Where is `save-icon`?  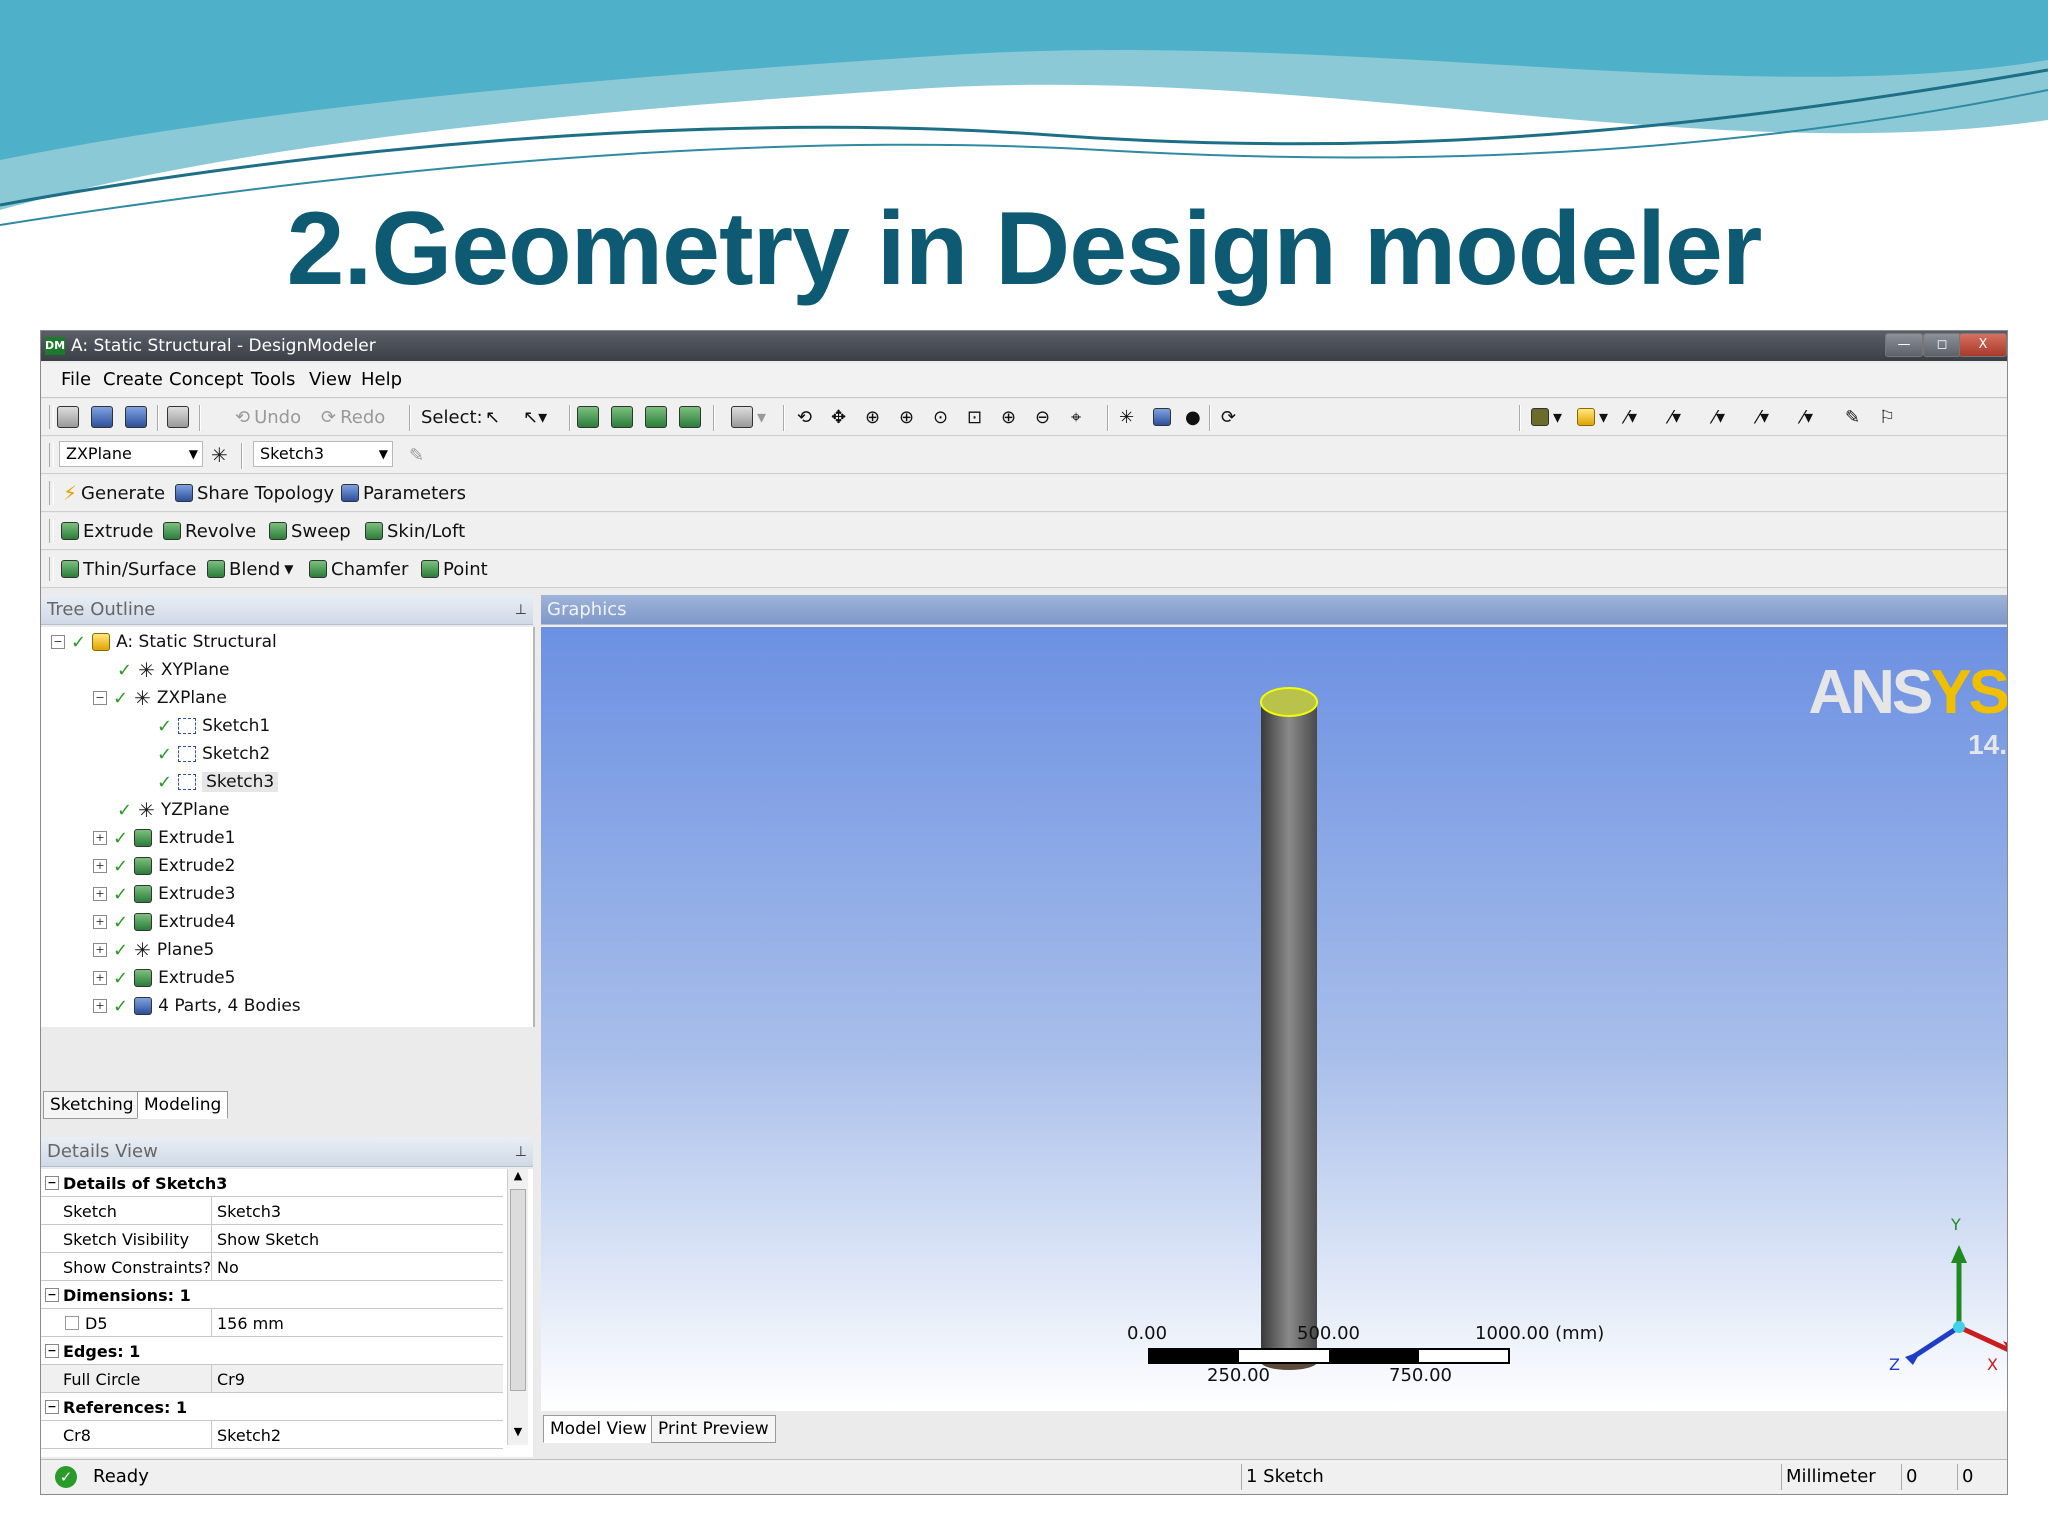
save-icon is located at coordinates (102, 417).